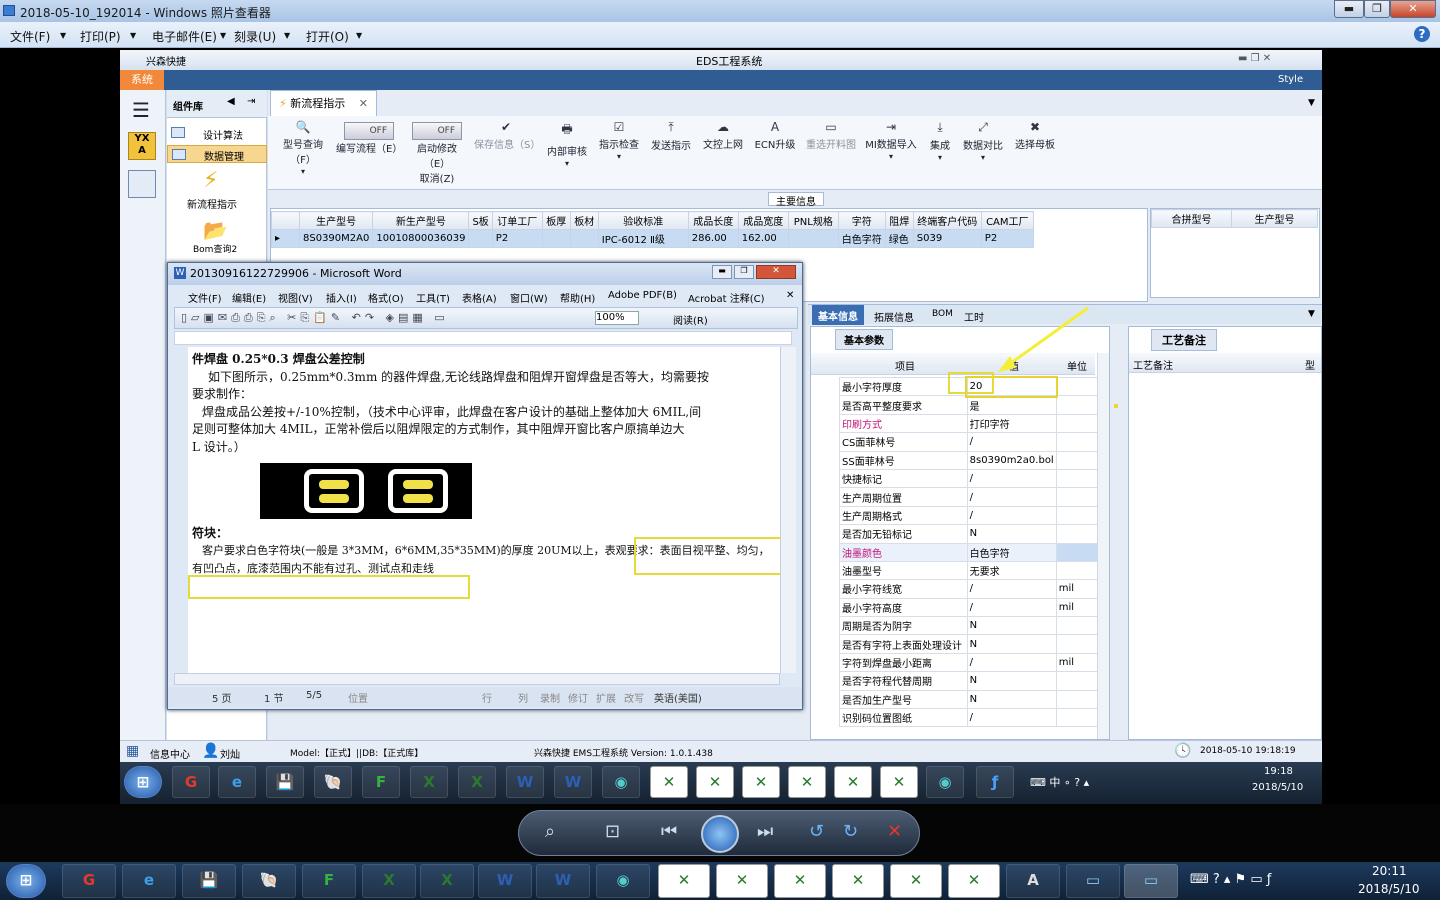  What do you see at coordinates (269, 881) in the screenshot?
I see `shell-icon: 🐚` at bounding box center [269, 881].